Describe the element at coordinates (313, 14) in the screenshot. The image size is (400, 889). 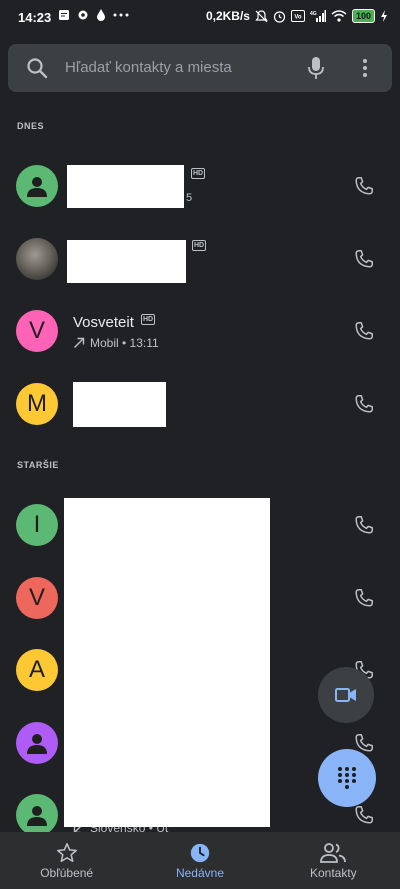
I see `svg-text: 4G` at that location.